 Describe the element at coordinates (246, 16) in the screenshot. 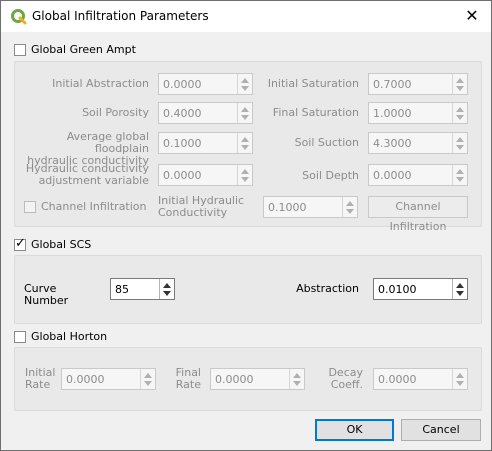

I see `title-bar: Global Infiltration Parameters ✕` at that location.